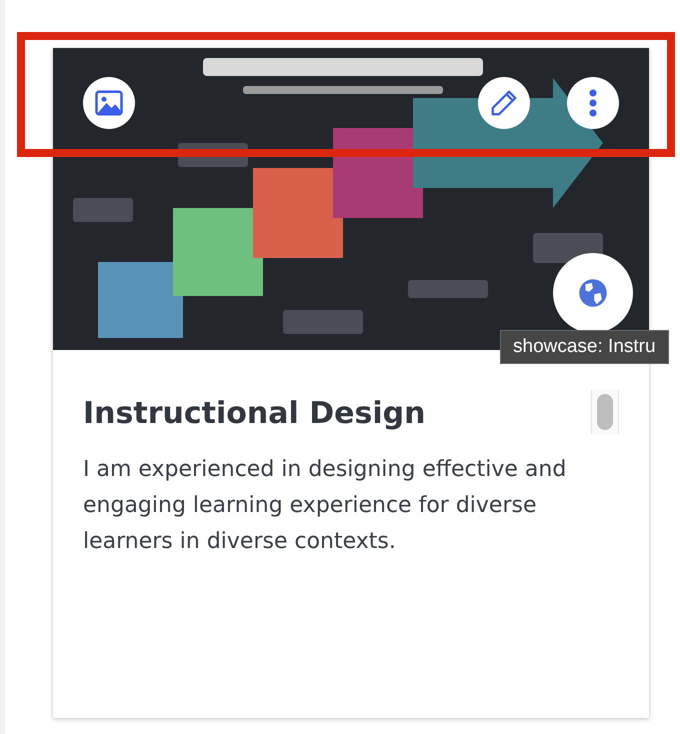 The image size is (680, 734). I want to click on tooltip: showcase: Instru, so click(584, 347).